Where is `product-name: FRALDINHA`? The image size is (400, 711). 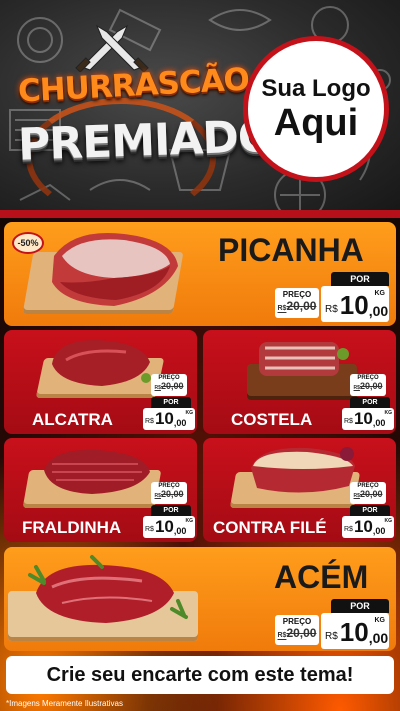 product-name: FRALDINHA is located at coordinates (72, 527).